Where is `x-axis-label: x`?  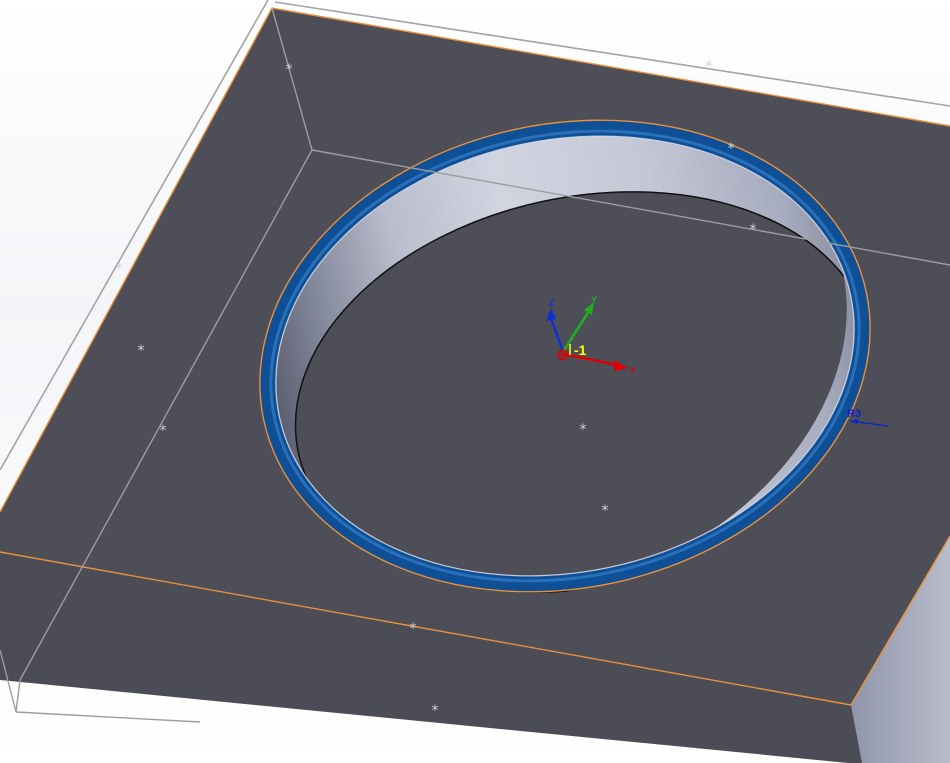 x-axis-label: x is located at coordinates (632, 369).